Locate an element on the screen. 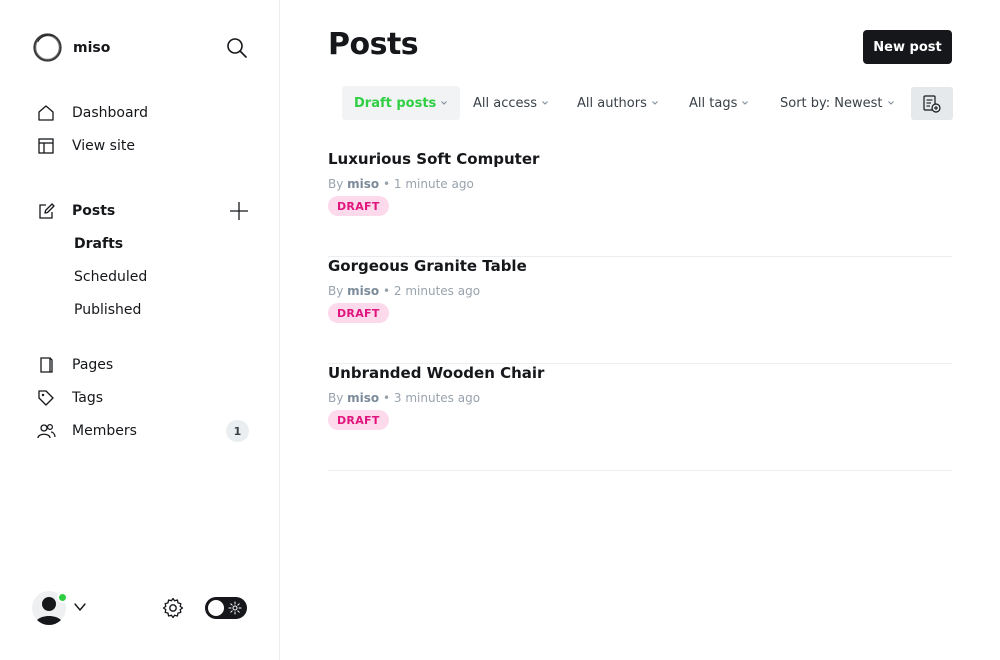 Image resolution: width=1000 pixels, height=660 pixels. dark-mode-toggle is located at coordinates (226, 608).